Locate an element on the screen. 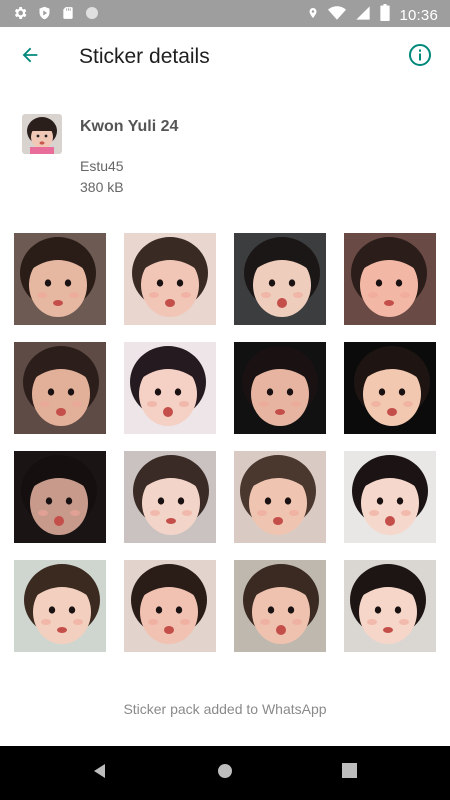 The width and height of the screenshot is (450, 800). back-button is located at coordinates (30, 57).